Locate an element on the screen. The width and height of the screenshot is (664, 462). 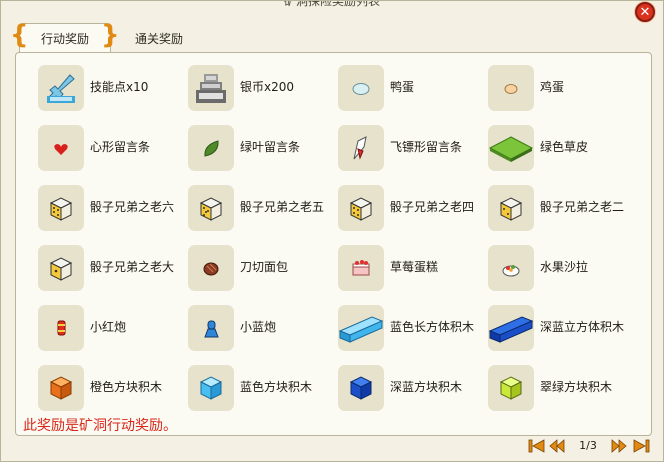
reward-item: 飞镖形留言条 is located at coordinates (413, 149).